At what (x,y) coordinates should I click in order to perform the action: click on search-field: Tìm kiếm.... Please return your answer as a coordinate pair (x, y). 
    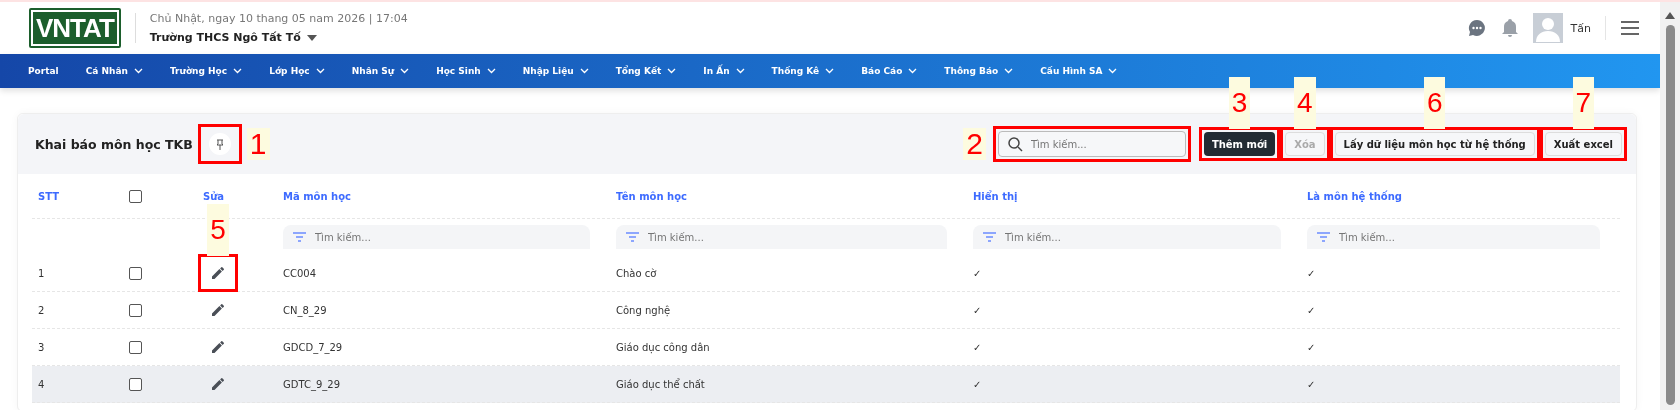
    Looking at the image, I should click on (1091, 144).